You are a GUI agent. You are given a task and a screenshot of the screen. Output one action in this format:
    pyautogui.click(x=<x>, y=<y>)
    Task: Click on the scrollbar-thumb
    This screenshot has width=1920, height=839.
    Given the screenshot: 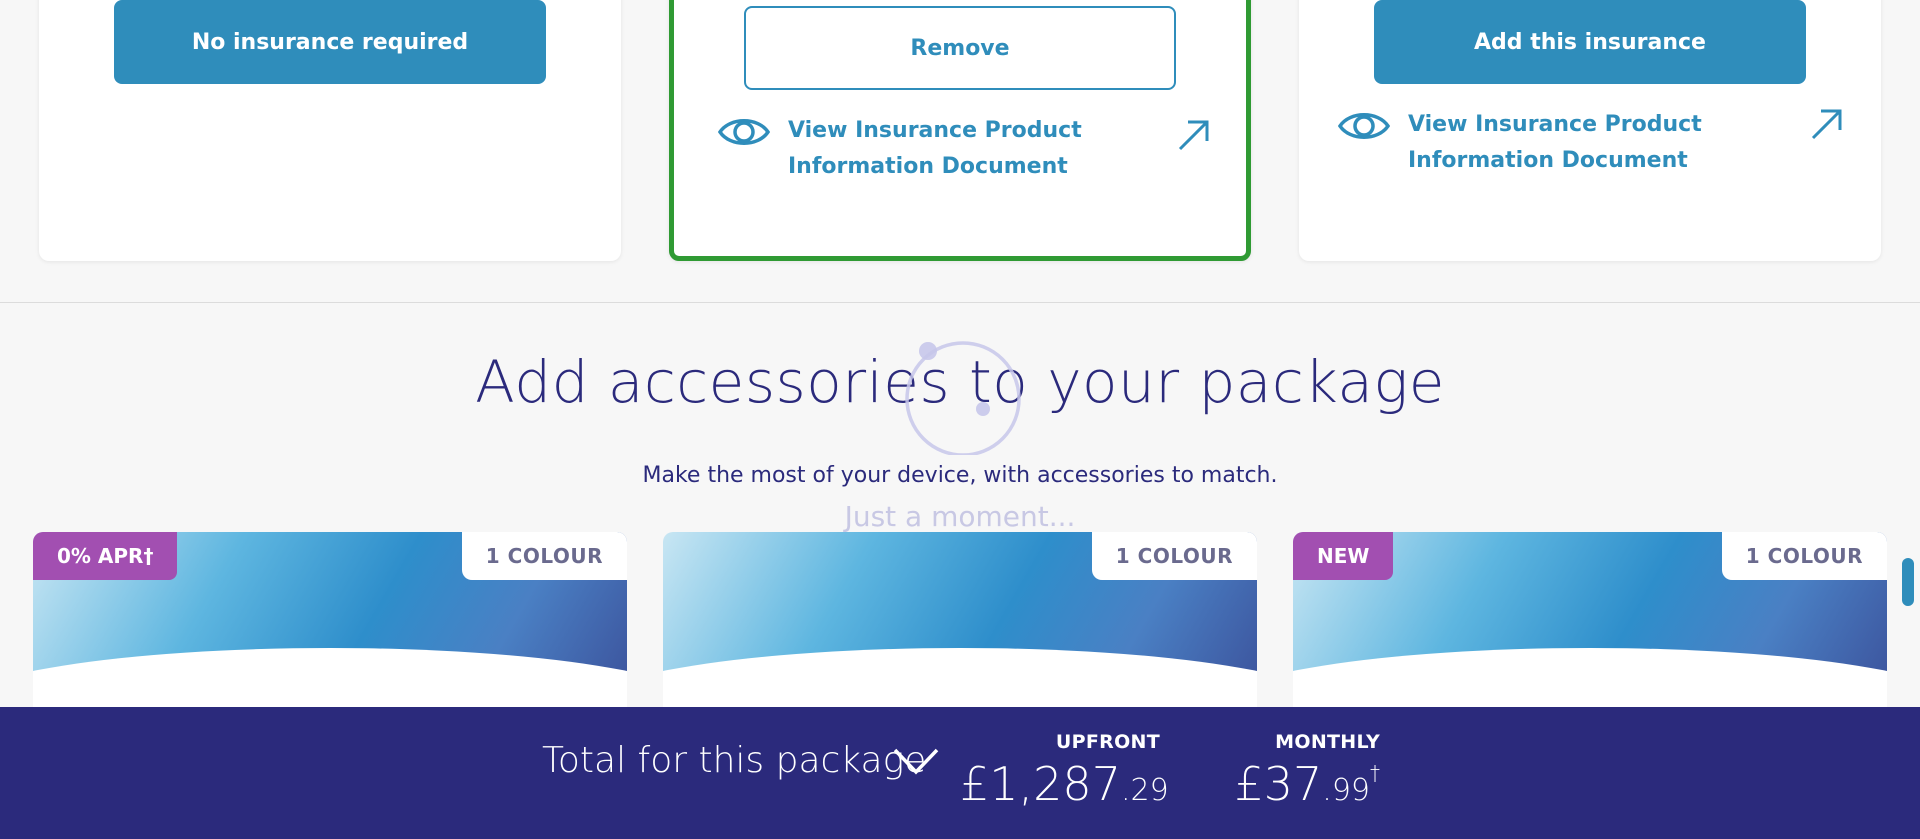 What is the action you would take?
    pyautogui.click(x=1908, y=582)
    